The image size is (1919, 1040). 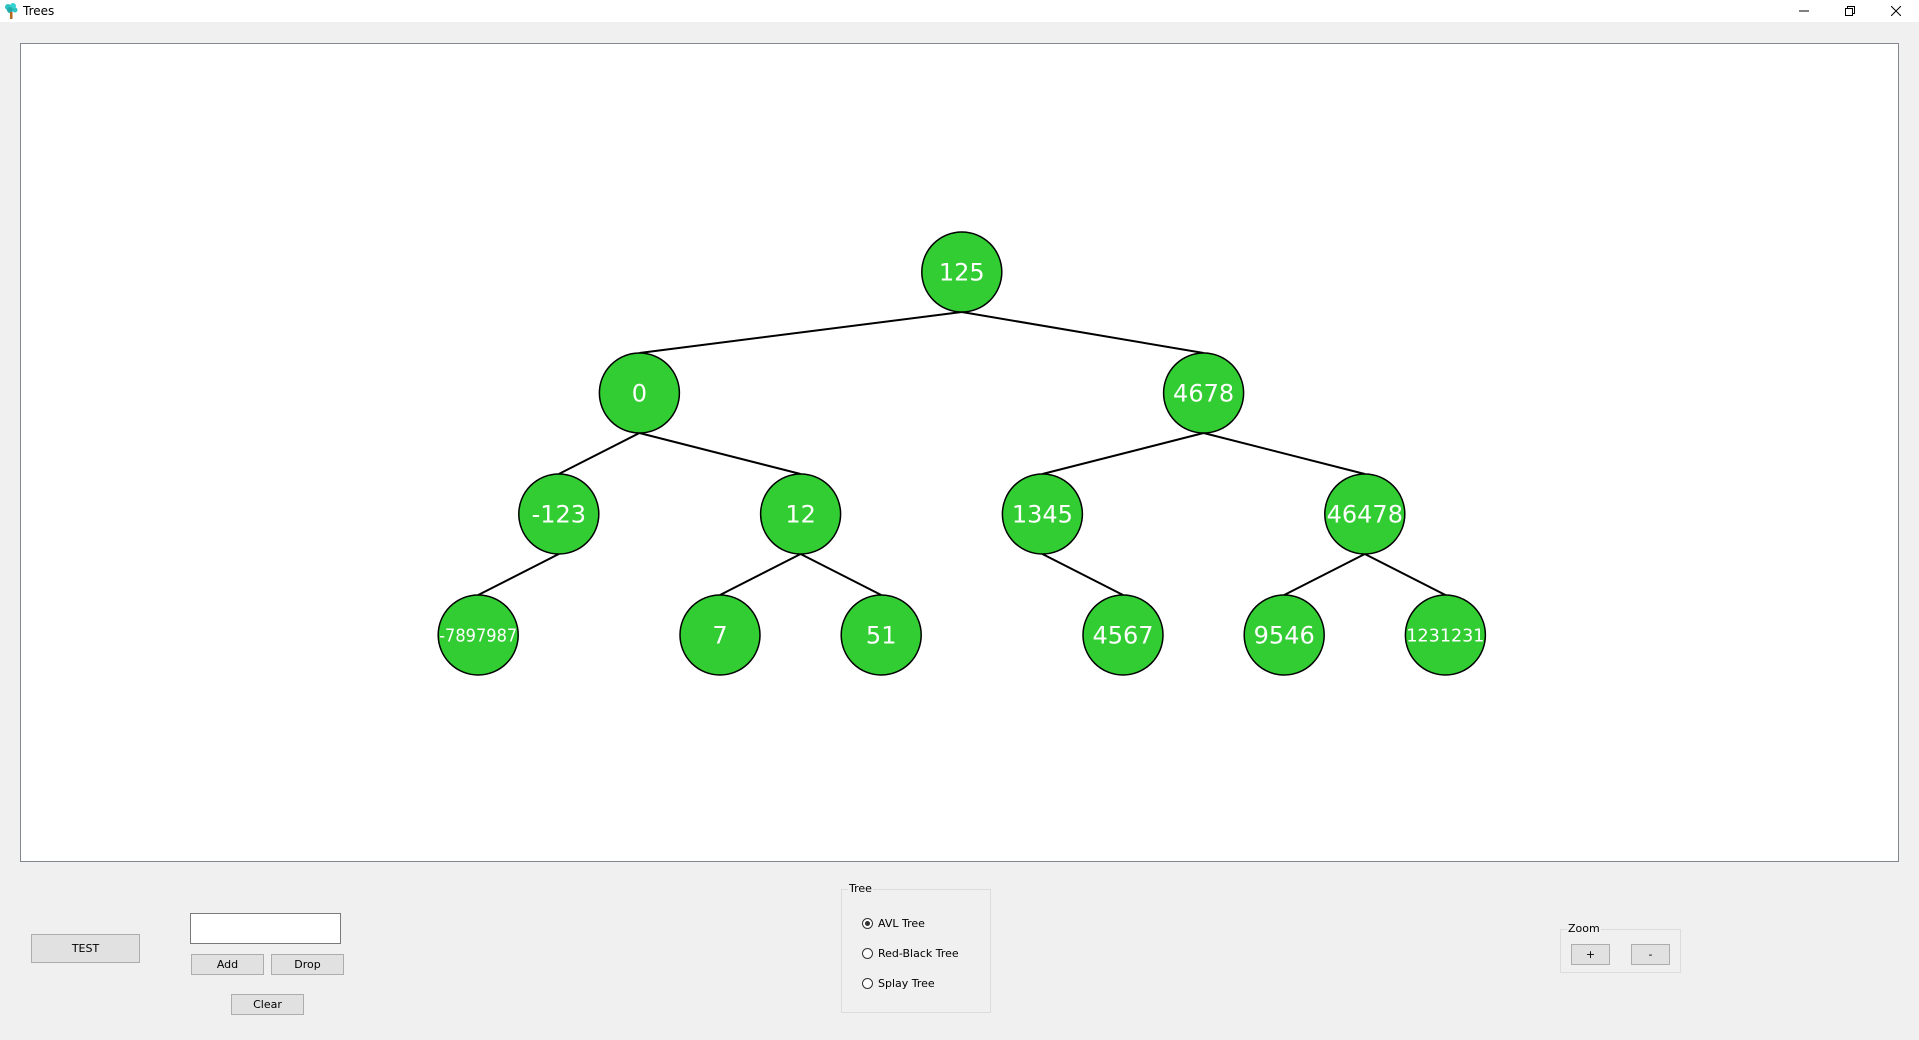 I want to click on close-button, so click(x=1896, y=11).